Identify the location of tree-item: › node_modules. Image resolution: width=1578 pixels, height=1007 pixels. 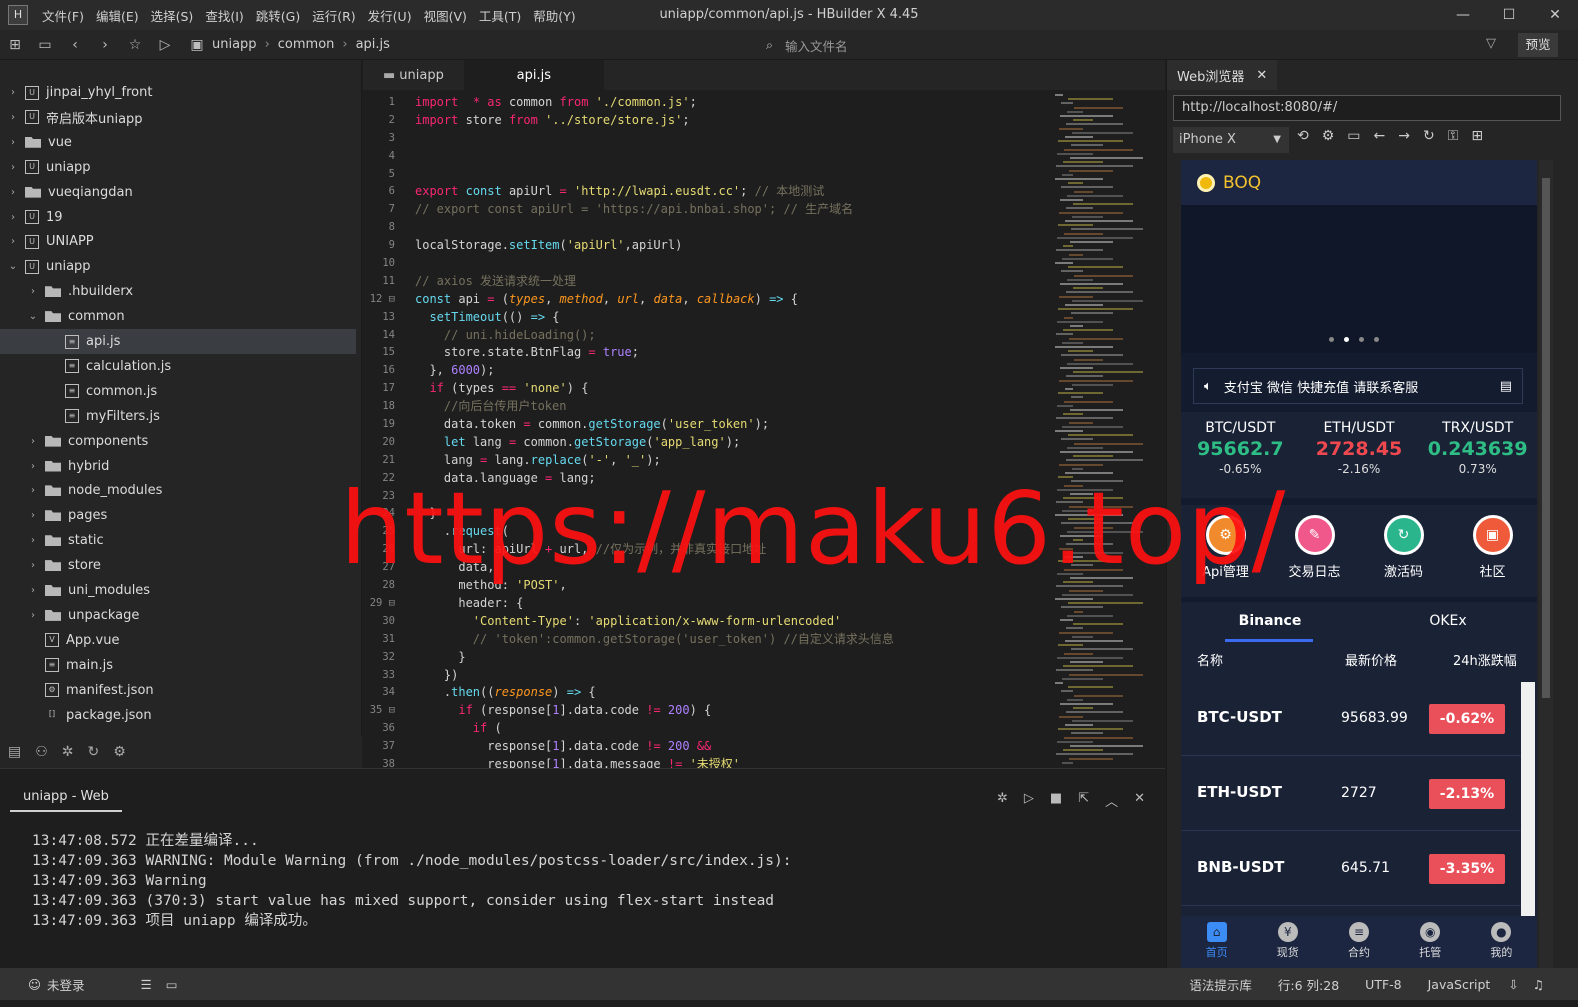
(178, 490).